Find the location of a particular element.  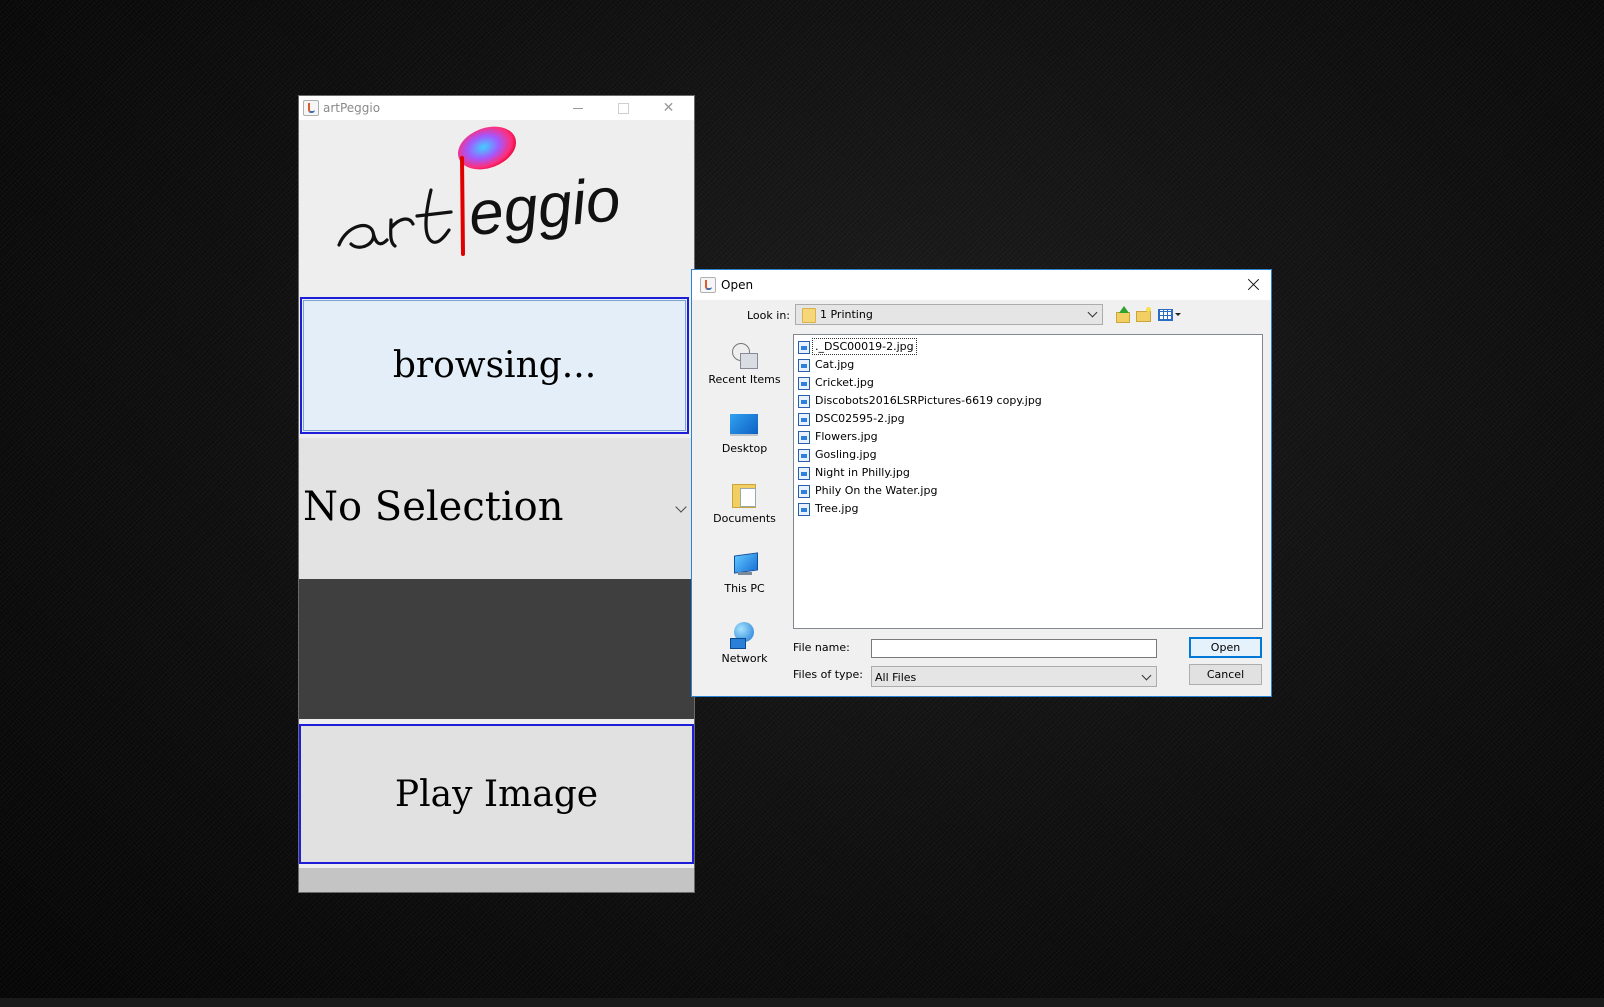

place-label: This PC is located at coordinates (744, 588).